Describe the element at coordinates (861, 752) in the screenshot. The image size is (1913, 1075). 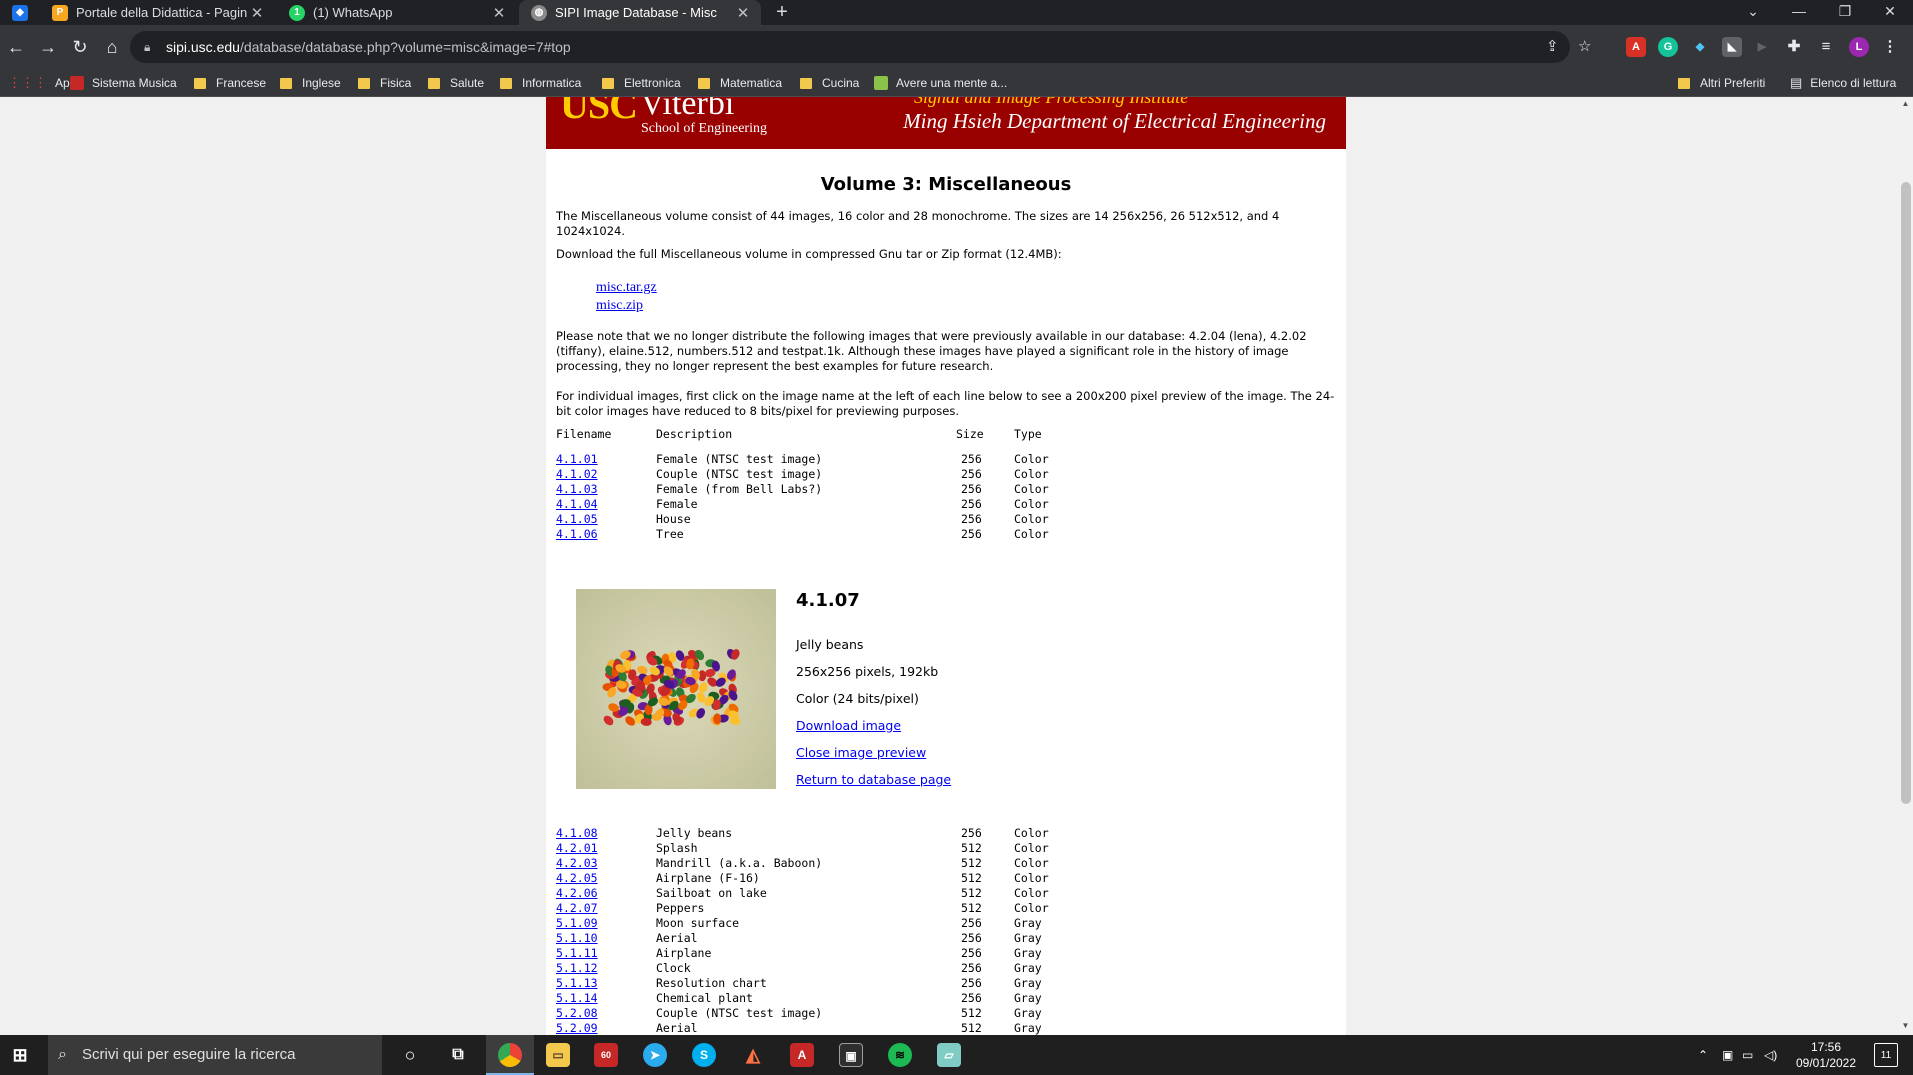
I see `close-preview-link: Close image preview` at that location.